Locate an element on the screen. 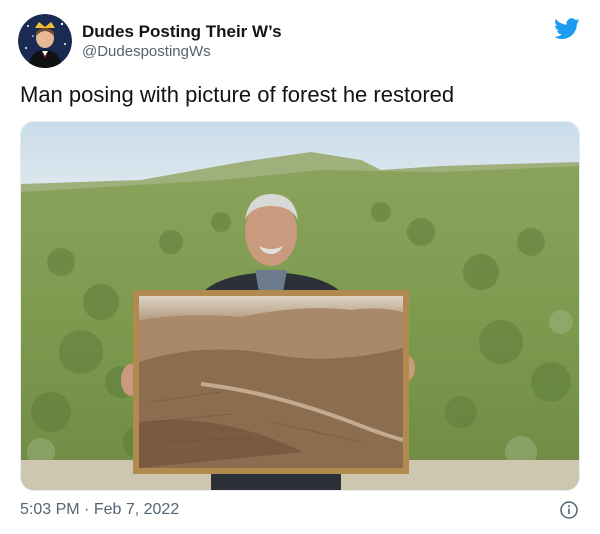 The width and height of the screenshot is (600, 534). twitter-bird-icon is located at coordinates (567, 29).